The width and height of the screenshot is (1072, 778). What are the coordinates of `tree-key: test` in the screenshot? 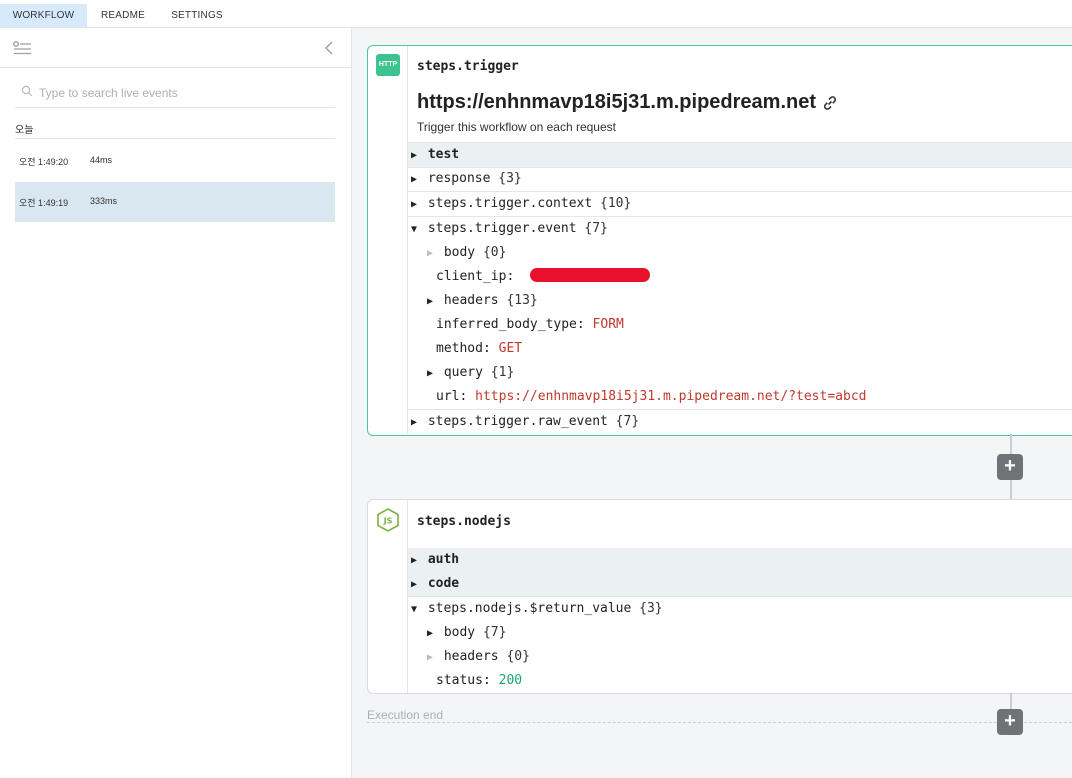 It's located at (443, 154).